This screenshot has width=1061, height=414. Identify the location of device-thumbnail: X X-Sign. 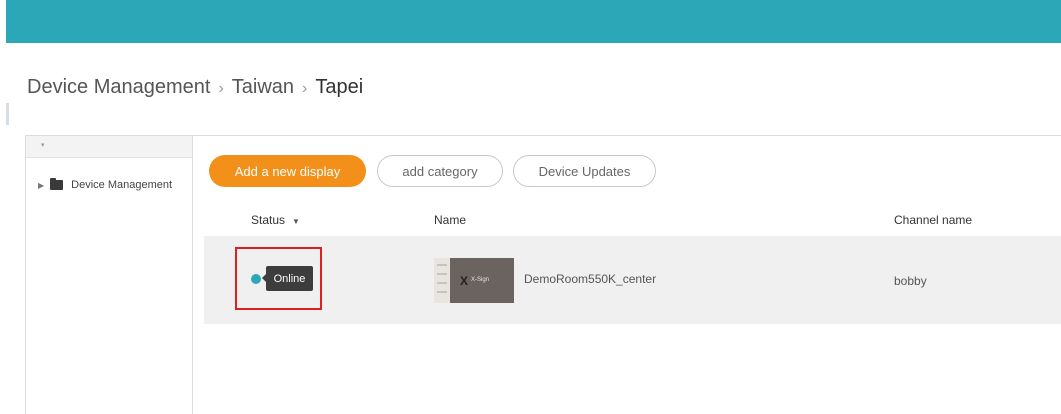
(474, 280).